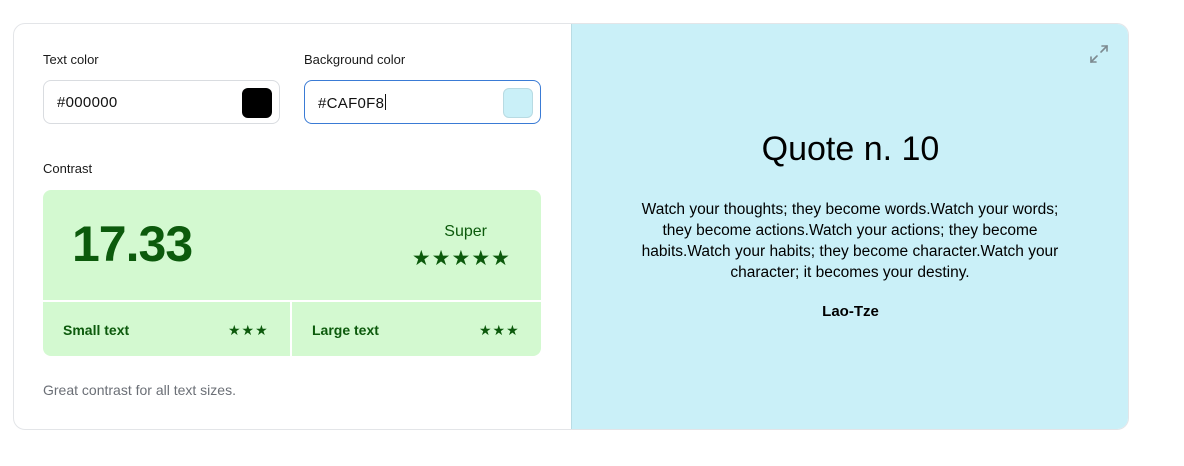 The image size is (1184, 466). I want to click on contrast-ratio: 17.33, so click(132, 244).